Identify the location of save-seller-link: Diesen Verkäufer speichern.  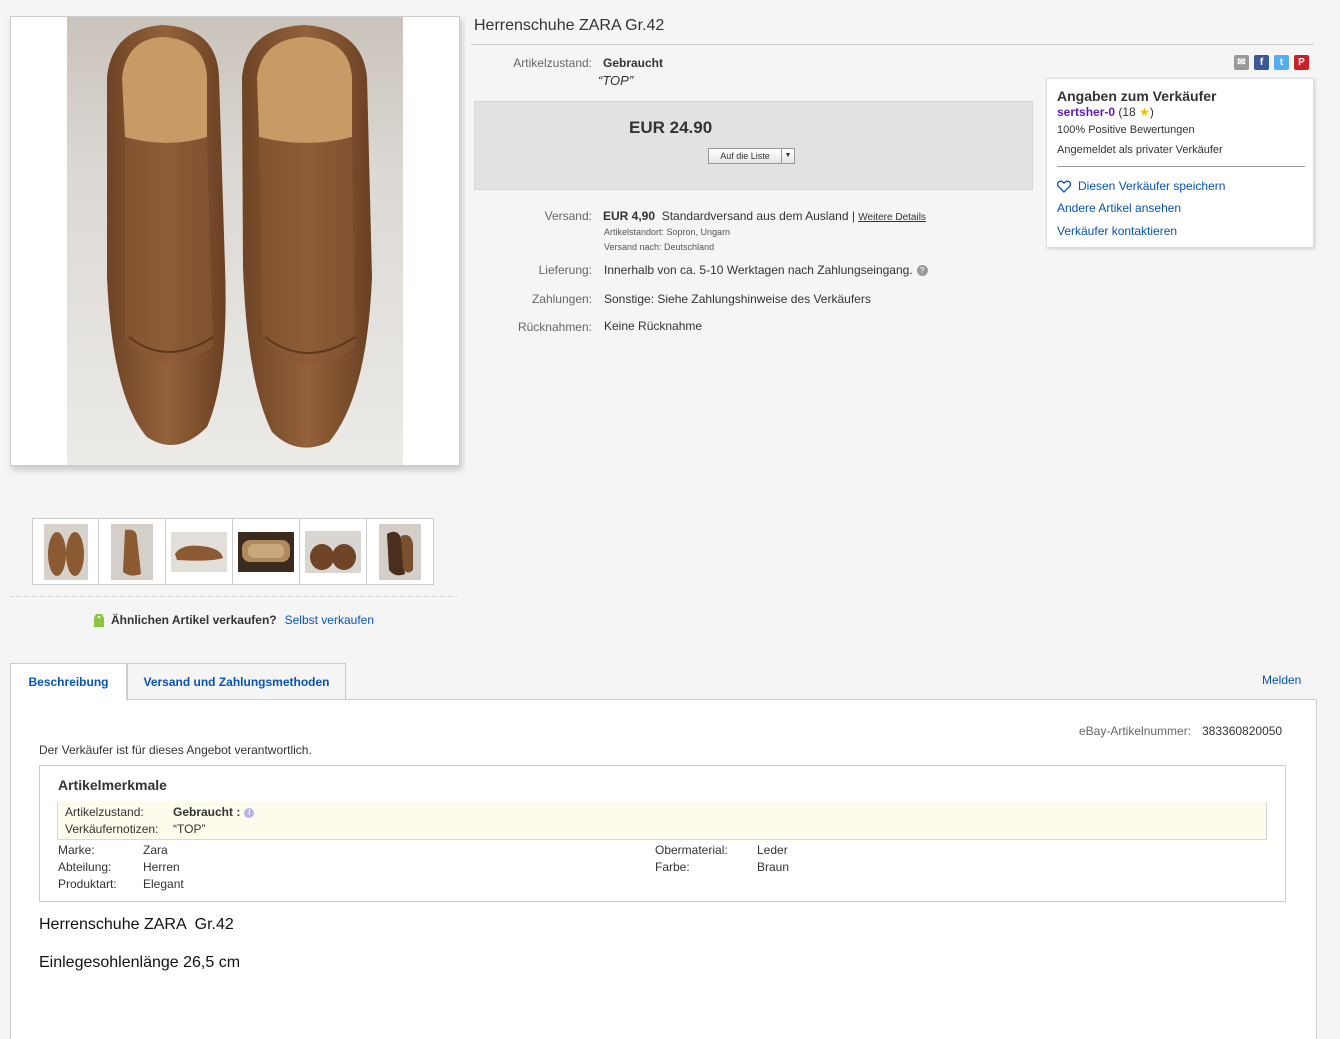
(1141, 186).